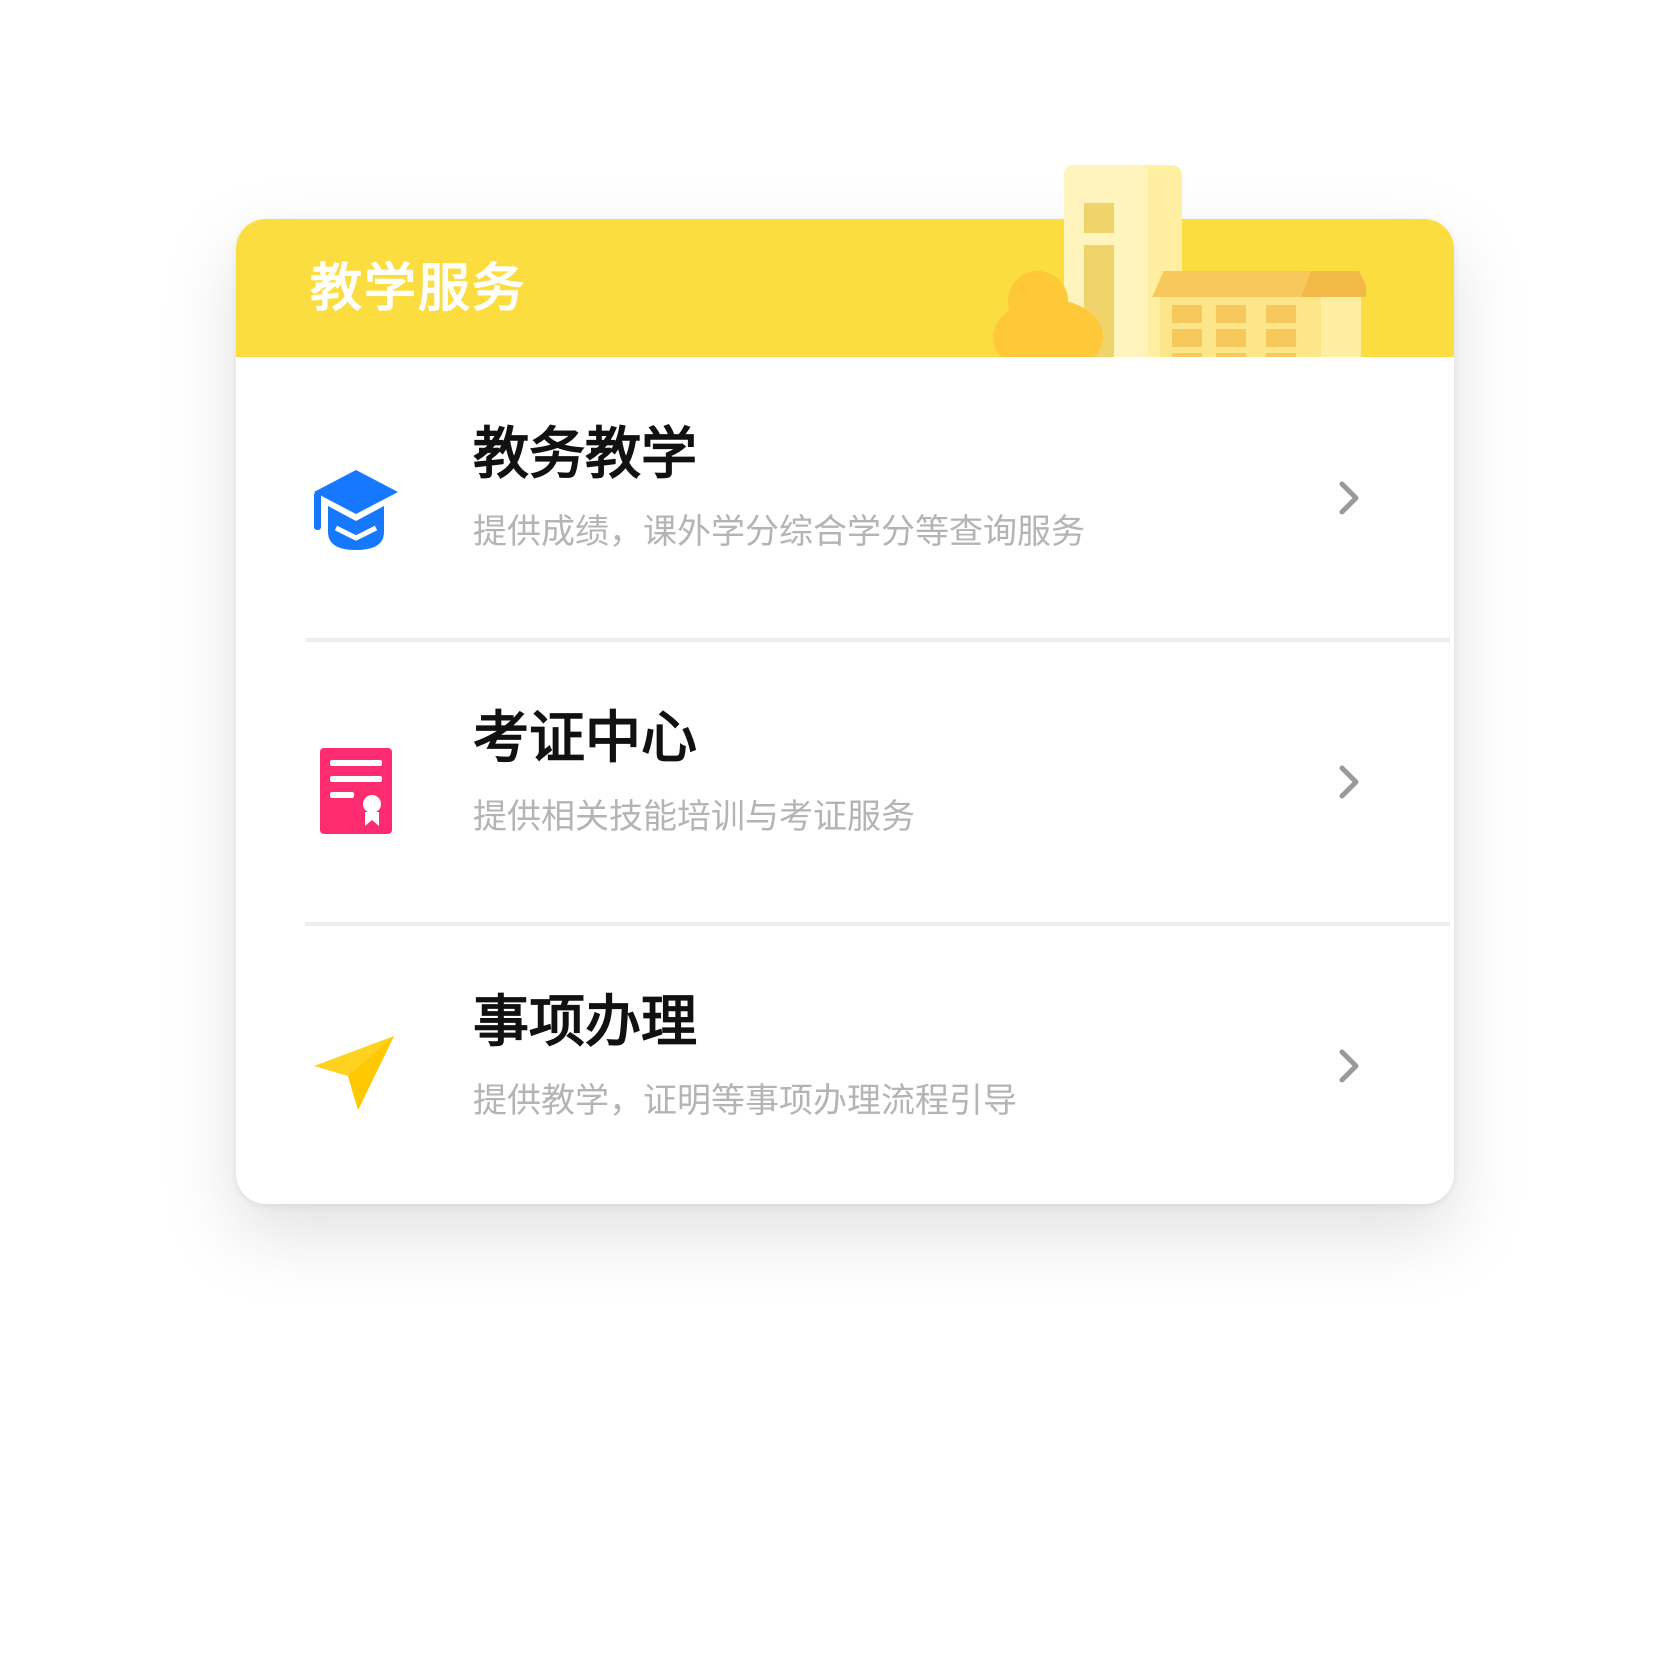  What do you see at coordinates (694, 817) in the screenshot?
I see `service-item-description: 提供相关技能培训与考证服务` at bounding box center [694, 817].